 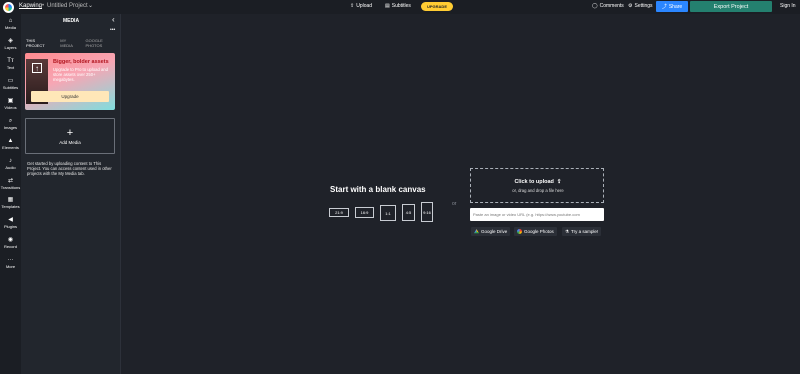 What do you see at coordinates (675, 6) in the screenshot?
I see `share-label: Share` at bounding box center [675, 6].